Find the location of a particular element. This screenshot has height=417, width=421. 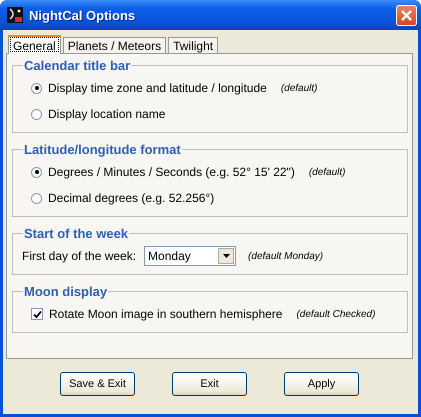

tab: Twilight is located at coordinates (193, 45).